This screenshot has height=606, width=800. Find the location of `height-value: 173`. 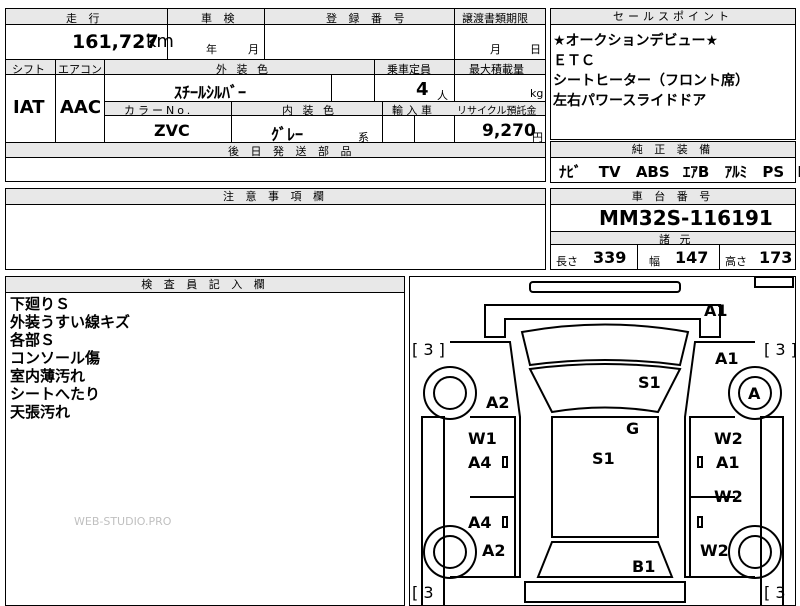

height-value: 173 is located at coordinates (776, 257).